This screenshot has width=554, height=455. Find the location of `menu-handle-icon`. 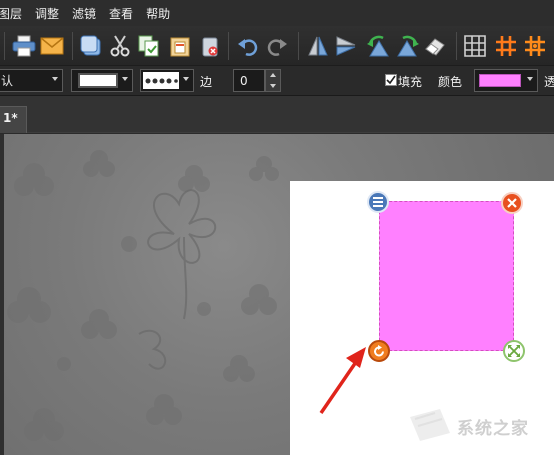

menu-handle-icon is located at coordinates (378, 202).